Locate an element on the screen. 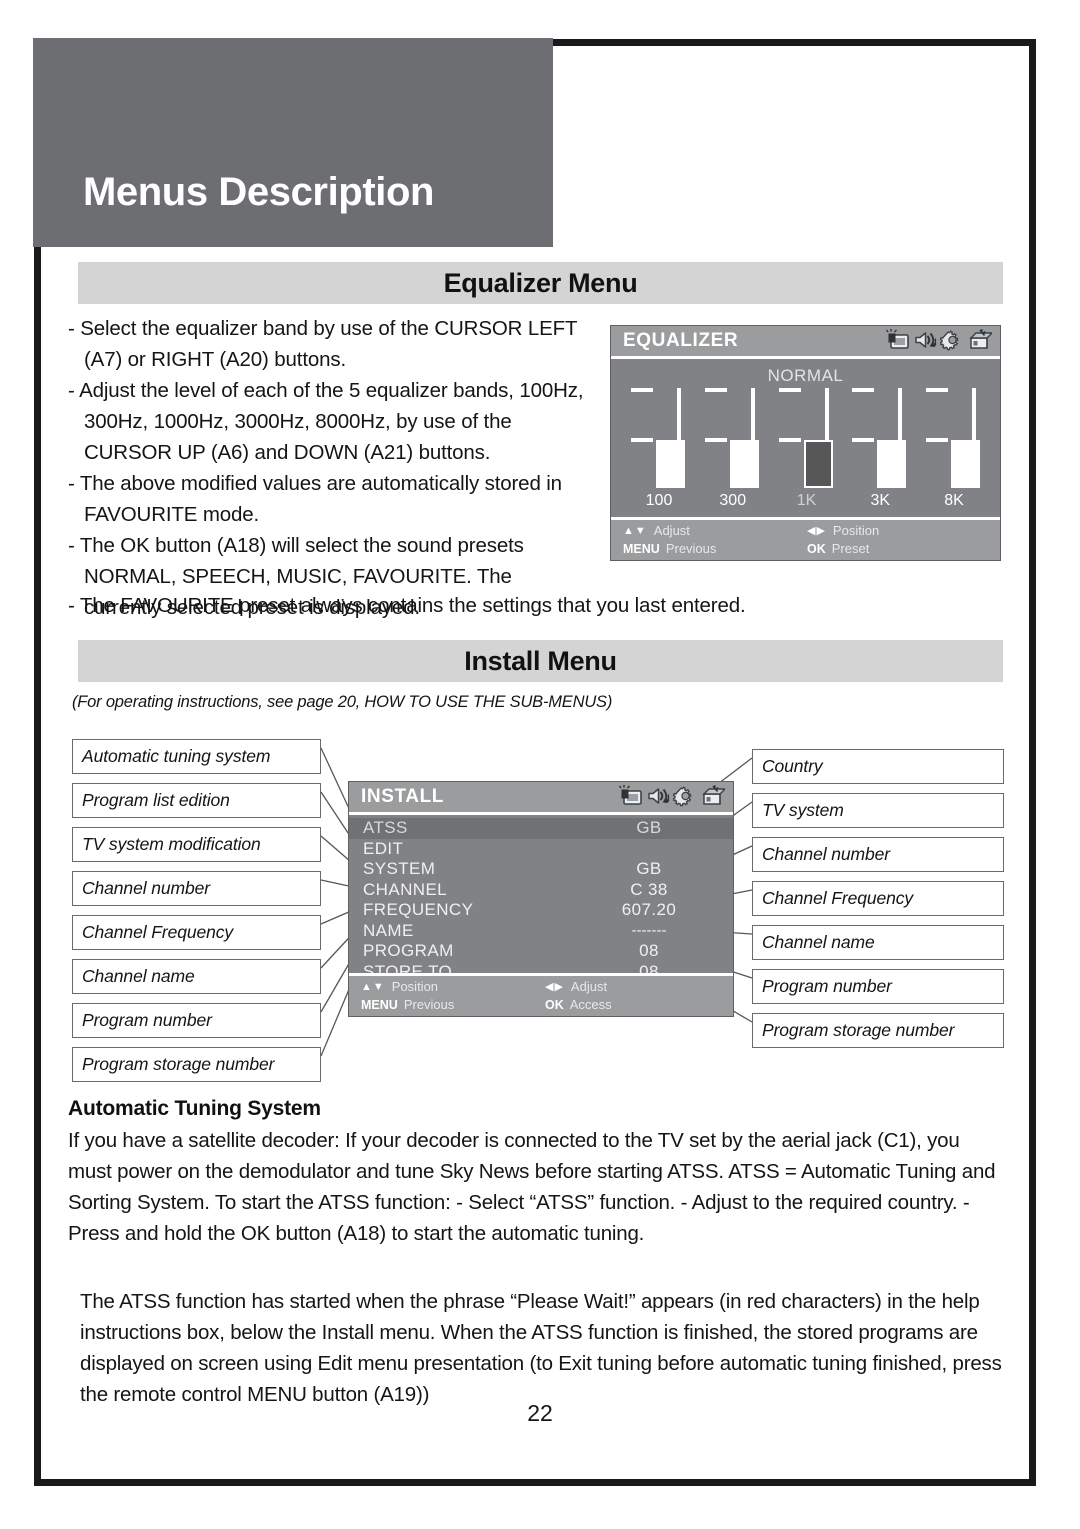  install-osd-title: INSTALL is located at coordinates (403, 796).